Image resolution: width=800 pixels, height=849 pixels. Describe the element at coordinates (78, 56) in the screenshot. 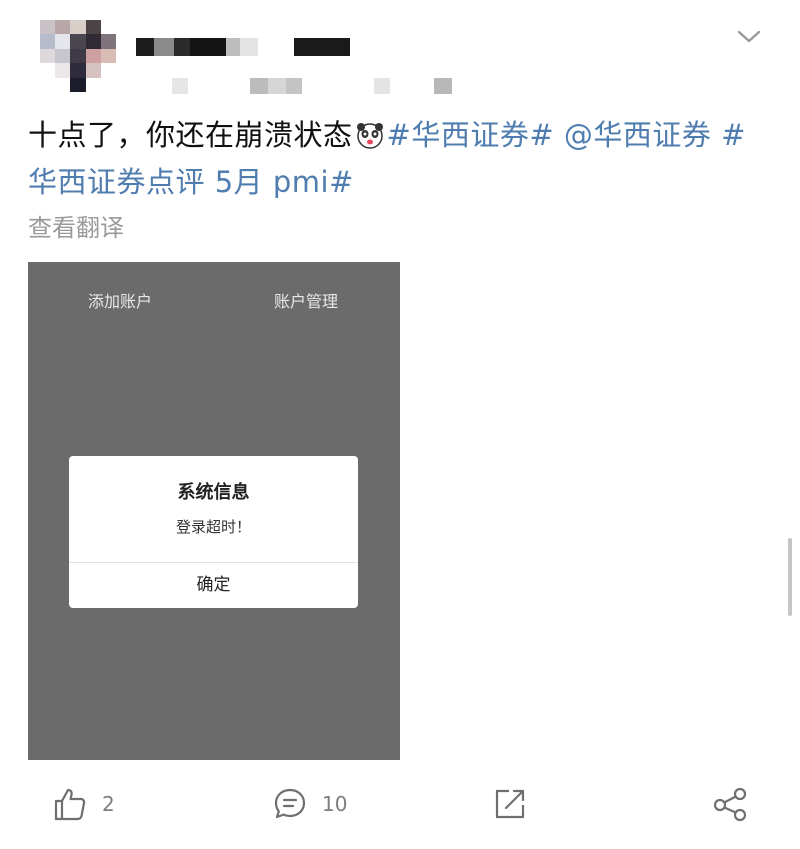

I see `avatar` at that location.